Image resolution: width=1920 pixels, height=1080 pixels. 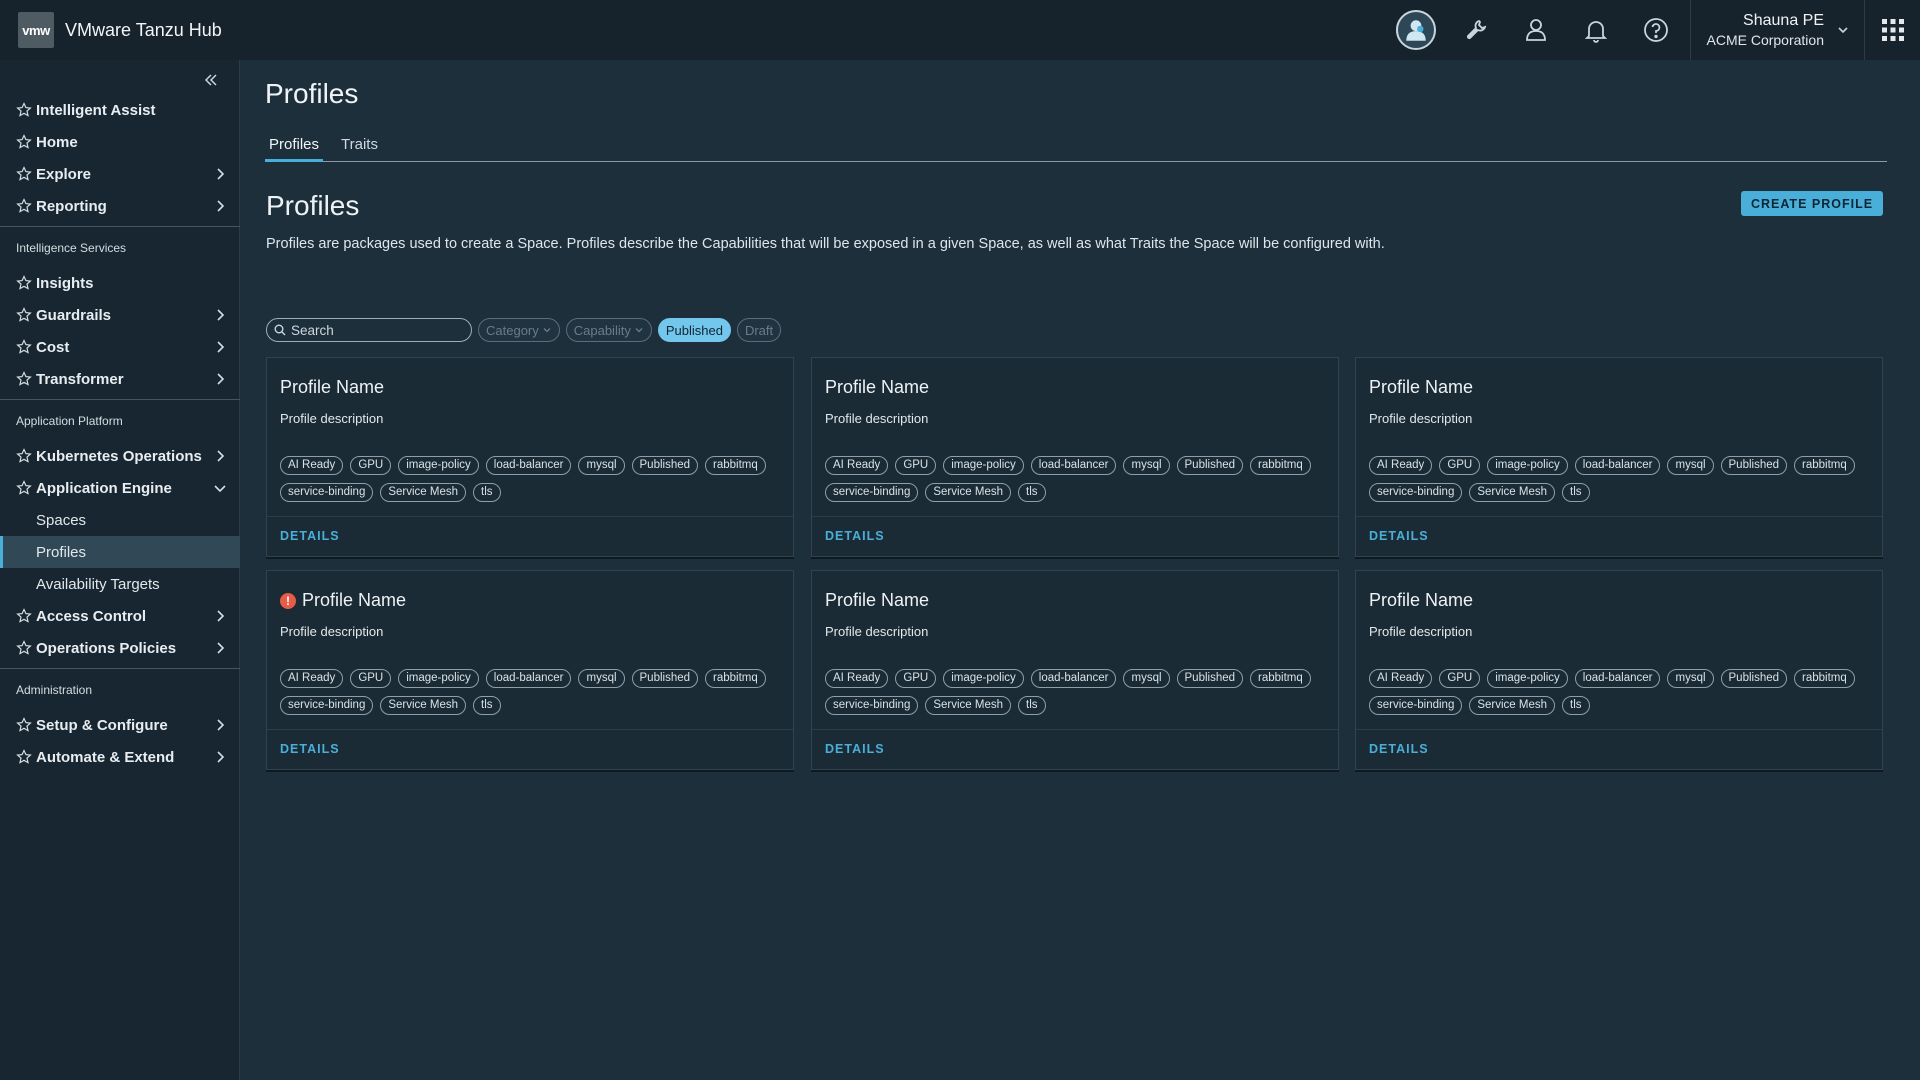 What do you see at coordinates (602, 330) in the screenshot?
I see `filter-label: Capability` at bounding box center [602, 330].